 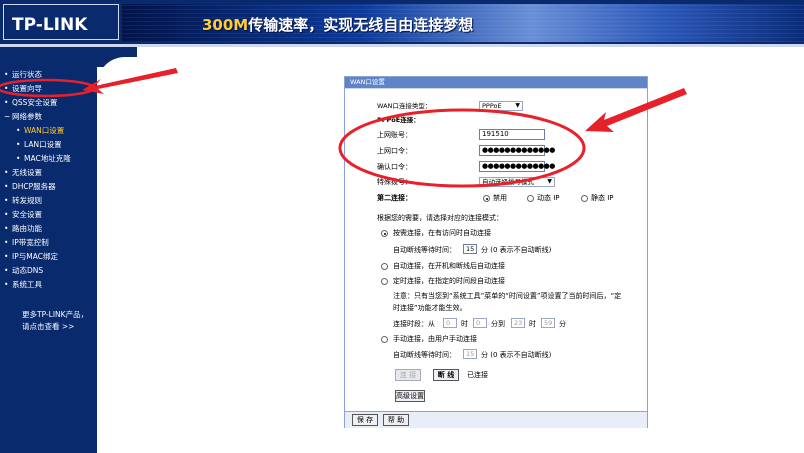 I want to click on sidebar-item: • 系统工具, so click(x=23, y=285).